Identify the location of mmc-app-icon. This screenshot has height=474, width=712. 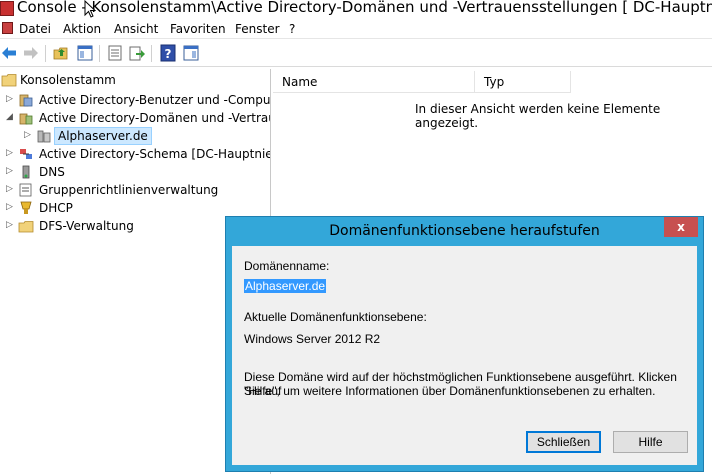
(7, 8).